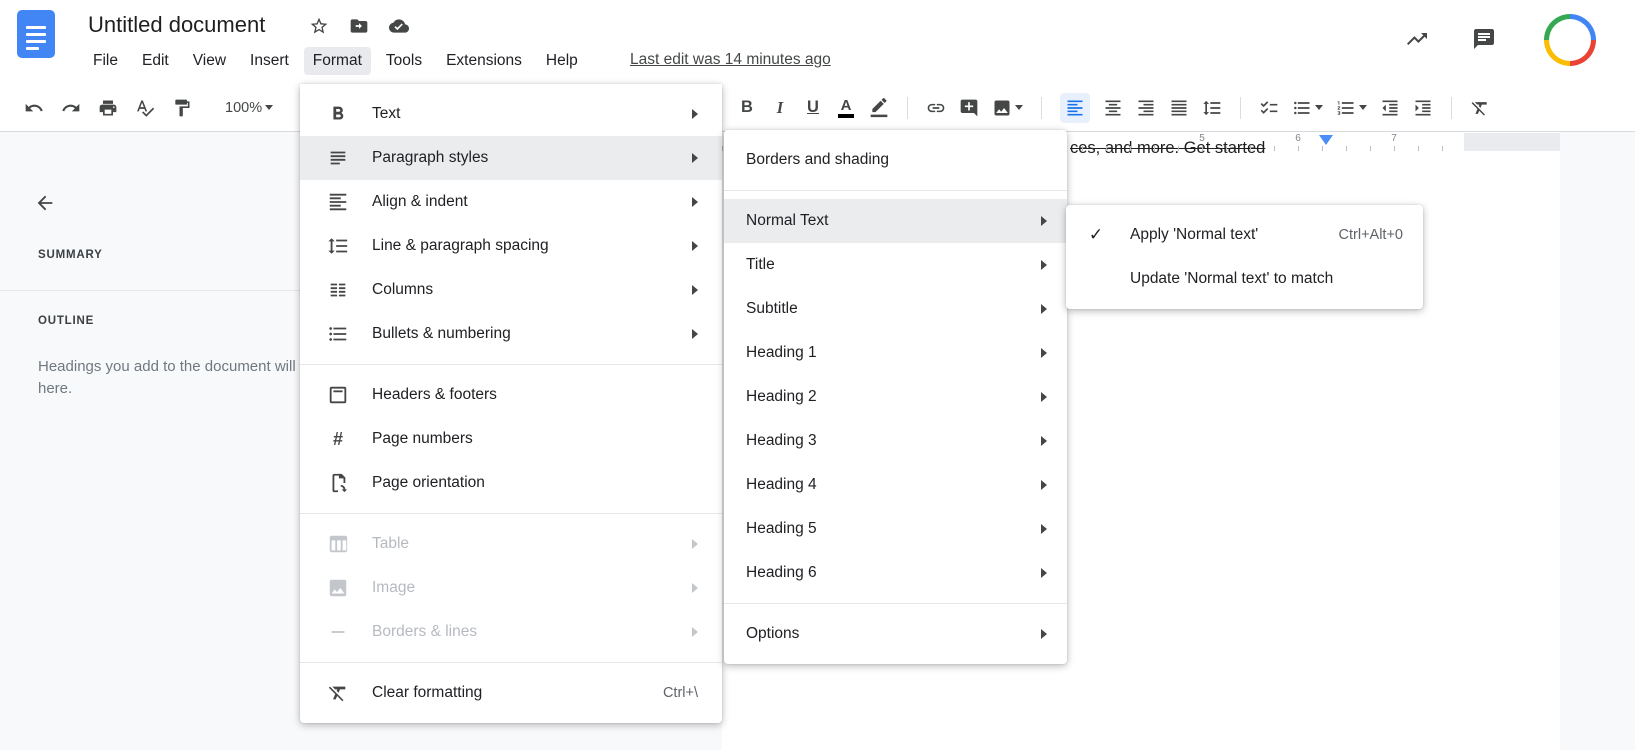  Describe the element at coordinates (105, 61) in the screenshot. I see `menu-file: File` at that location.